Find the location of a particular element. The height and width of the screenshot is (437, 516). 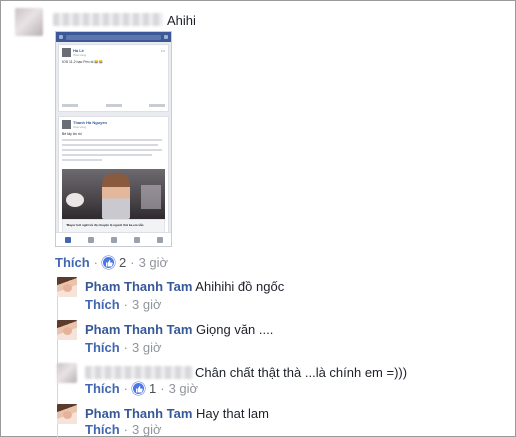

menu-icon is located at coordinates (159, 239).